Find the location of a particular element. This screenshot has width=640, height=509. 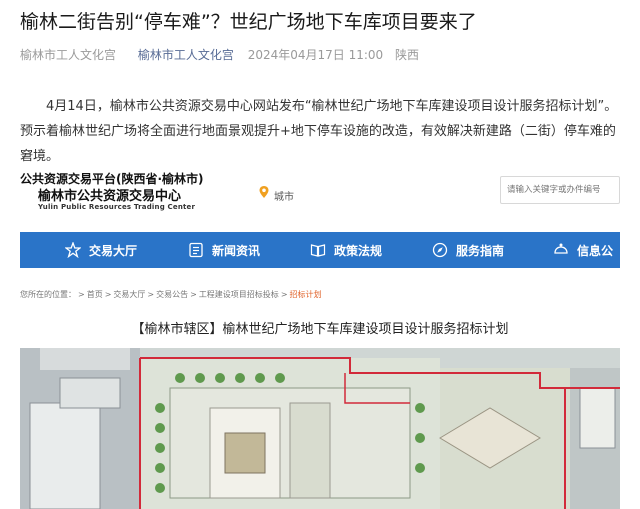

nav-label: 服务指南 is located at coordinates (480, 250).